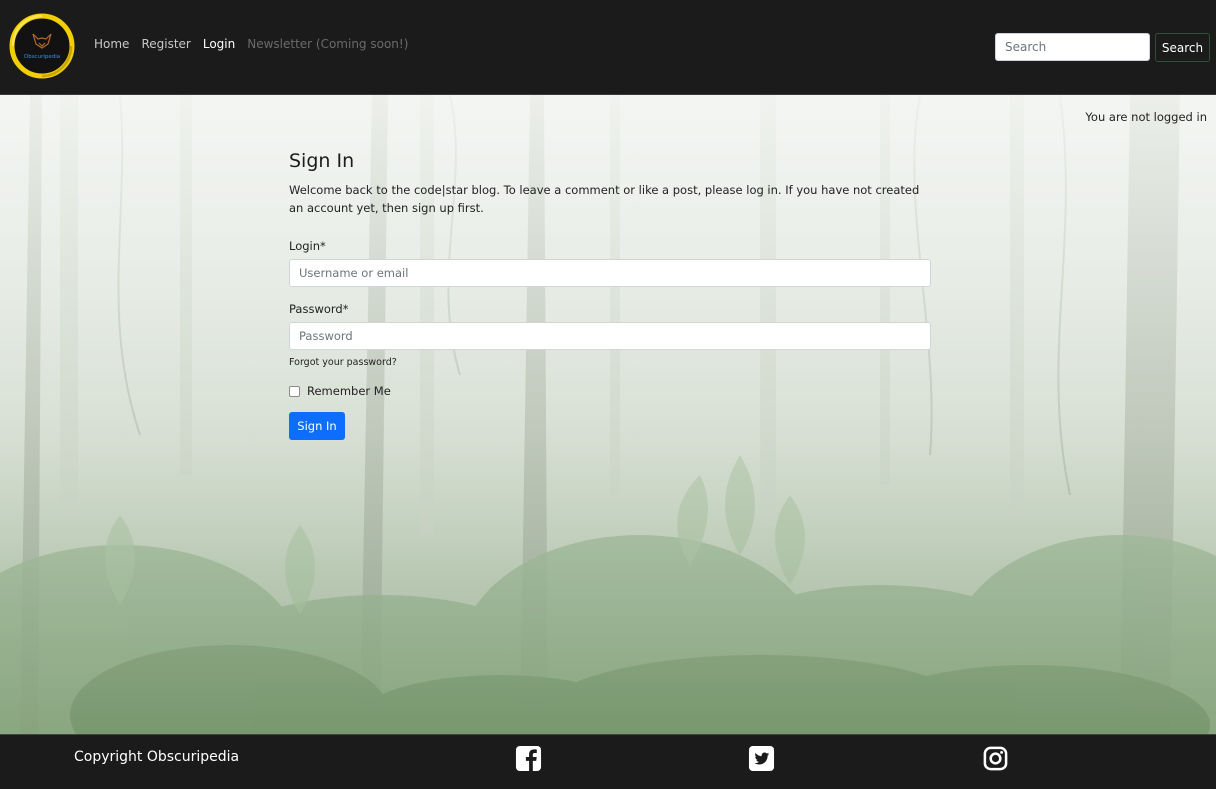 This screenshot has width=1216, height=789. I want to click on remember-me-row: Remember Me, so click(610, 391).